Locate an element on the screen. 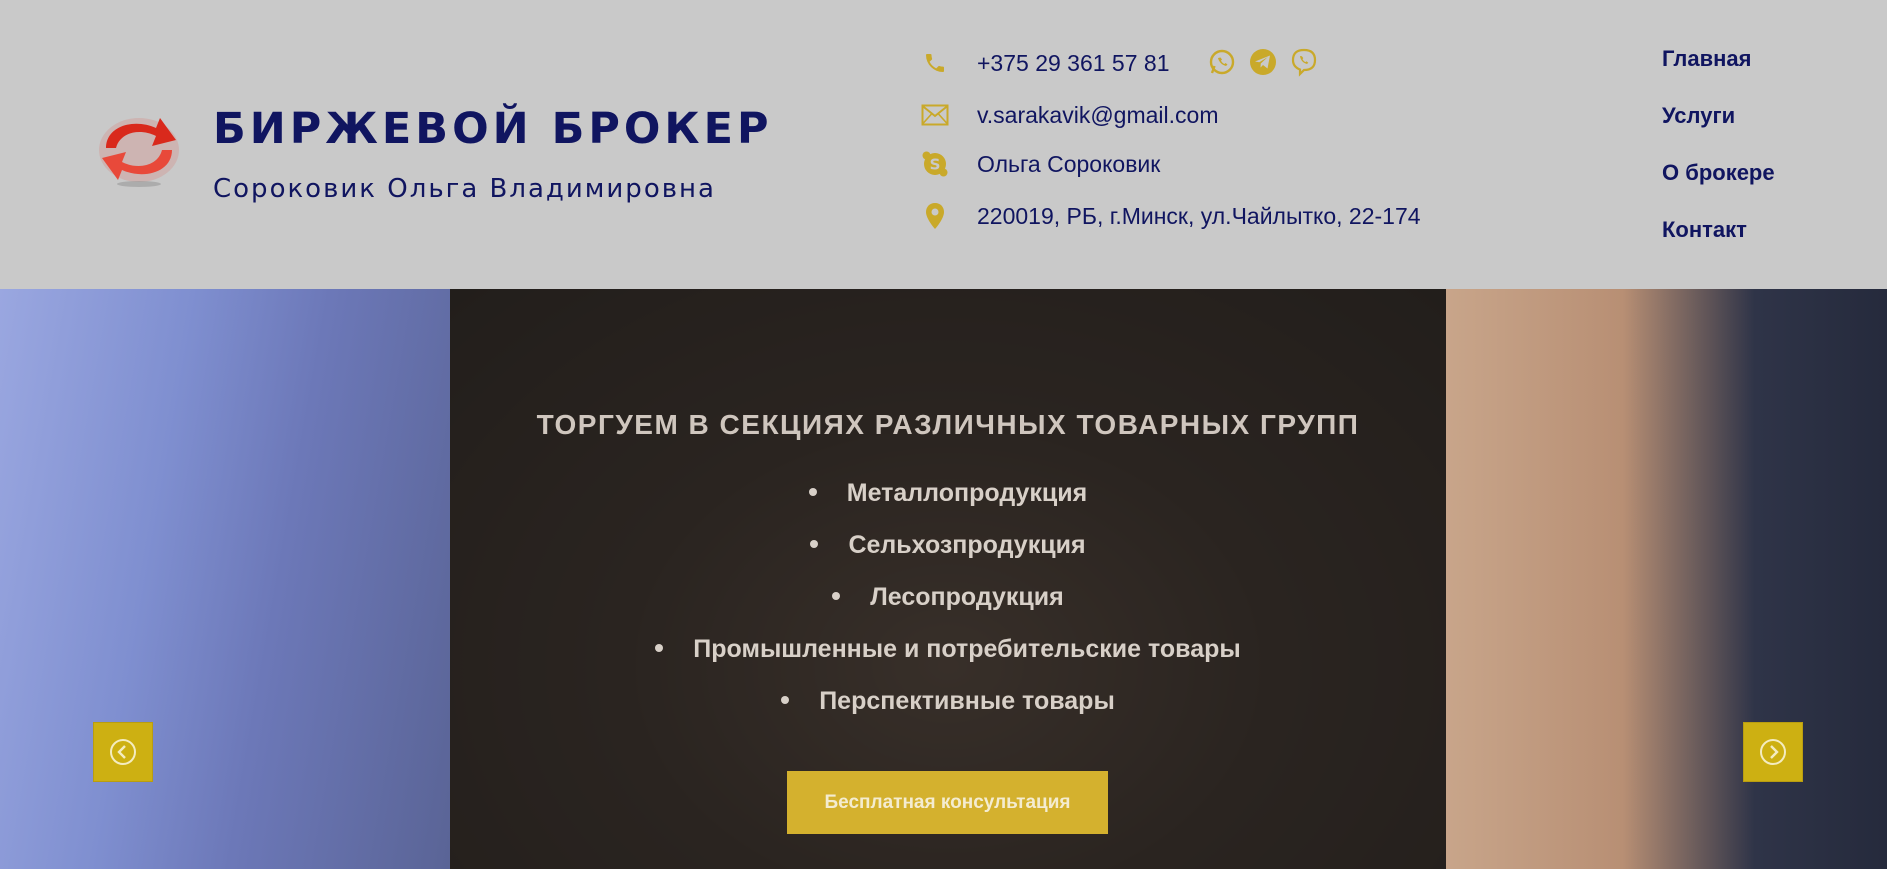  chevron-left-icon is located at coordinates (123, 752).